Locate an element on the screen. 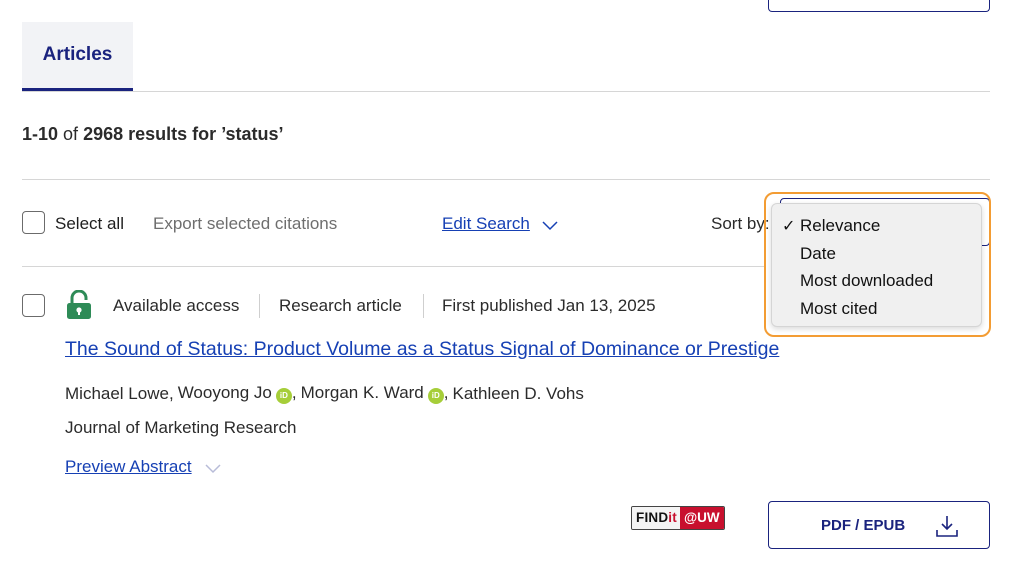  article-type: Research article is located at coordinates (340, 305).